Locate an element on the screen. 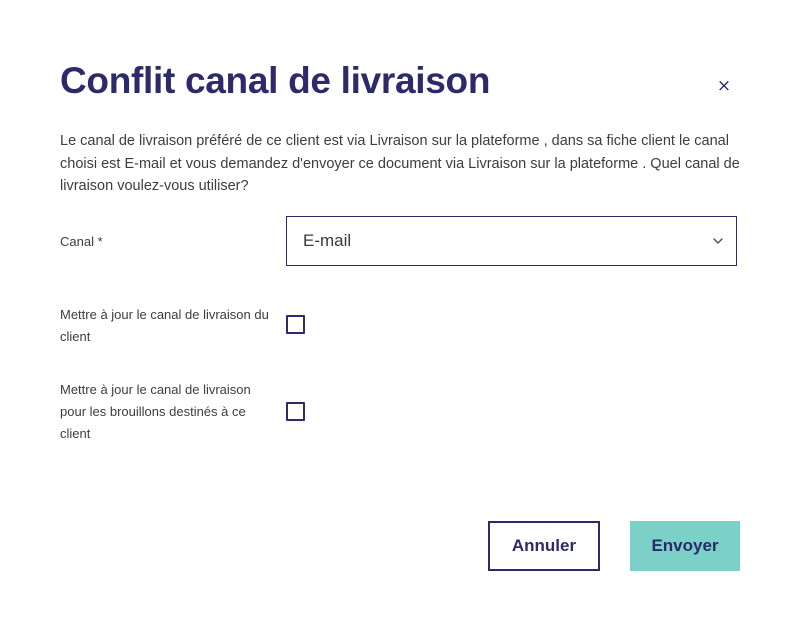 The width and height of the screenshot is (793, 624). close-button: × is located at coordinates (724, 86).